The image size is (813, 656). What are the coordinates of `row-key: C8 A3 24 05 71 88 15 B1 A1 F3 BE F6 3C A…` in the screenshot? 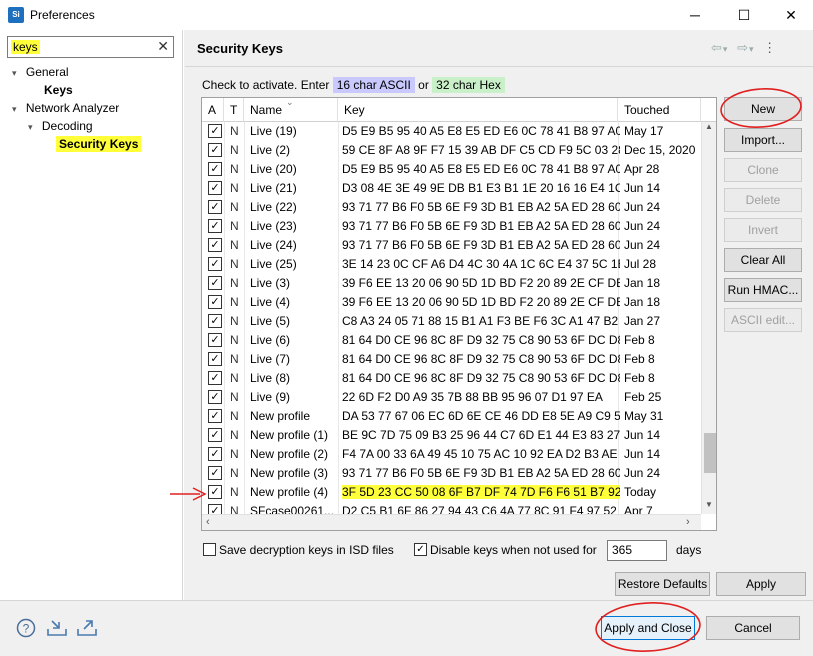 It's located at (481, 321).